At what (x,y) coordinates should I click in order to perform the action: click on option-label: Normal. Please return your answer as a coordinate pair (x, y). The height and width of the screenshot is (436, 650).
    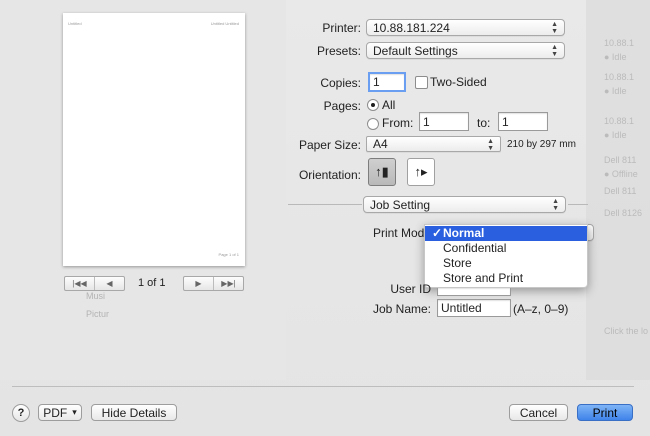
    Looking at the image, I should click on (464, 233).